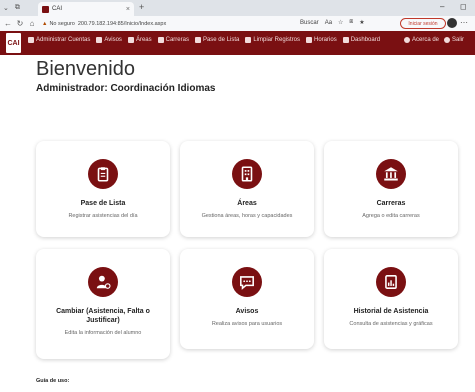 The image size is (475, 392). Describe the element at coordinates (391, 282) in the screenshot. I see `report-icon` at that location.